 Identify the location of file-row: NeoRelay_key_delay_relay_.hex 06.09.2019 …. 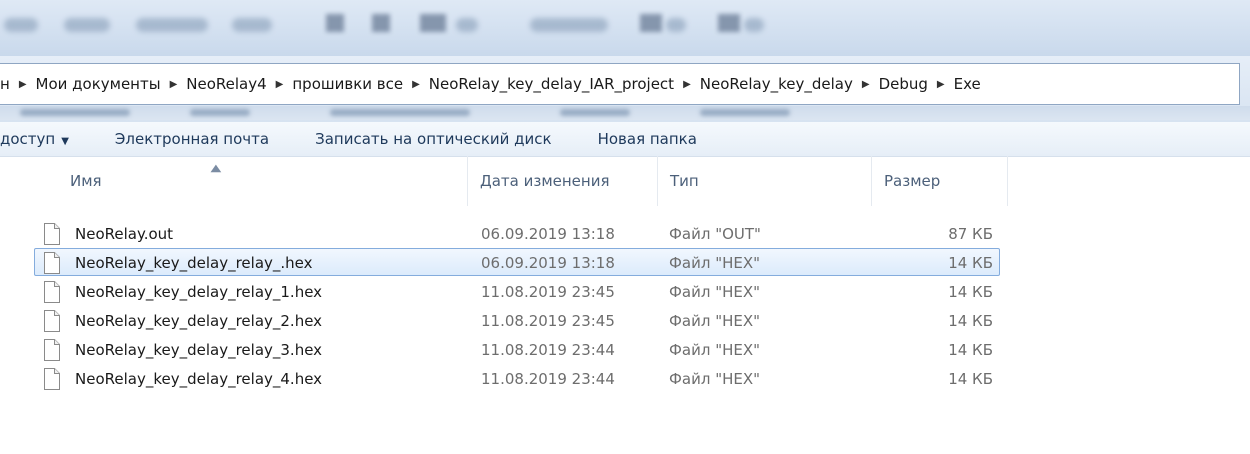
(517, 262).